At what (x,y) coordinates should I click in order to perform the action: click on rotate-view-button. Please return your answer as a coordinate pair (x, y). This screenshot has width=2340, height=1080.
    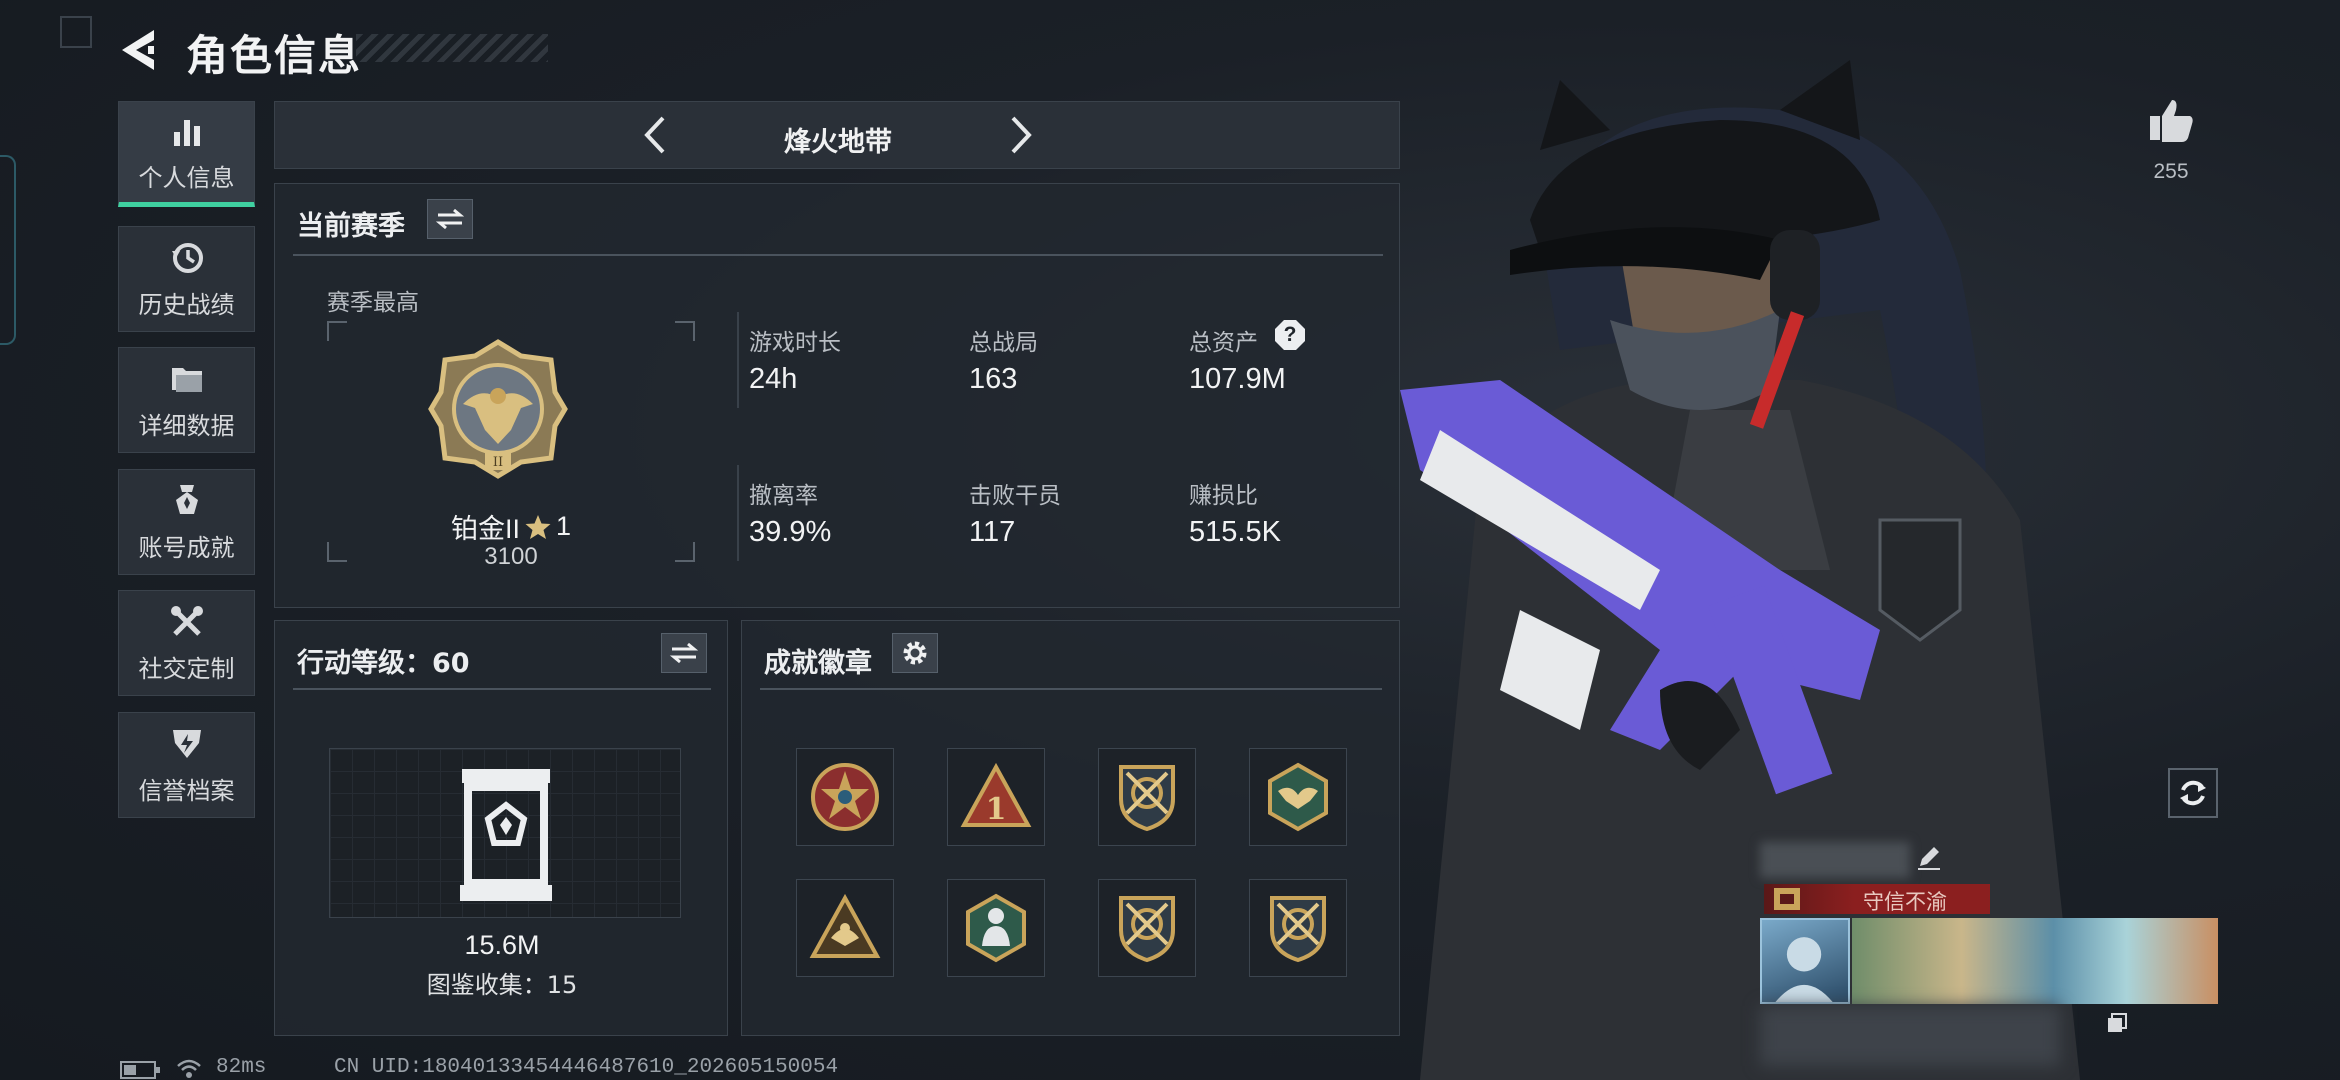
    Looking at the image, I should click on (2193, 793).